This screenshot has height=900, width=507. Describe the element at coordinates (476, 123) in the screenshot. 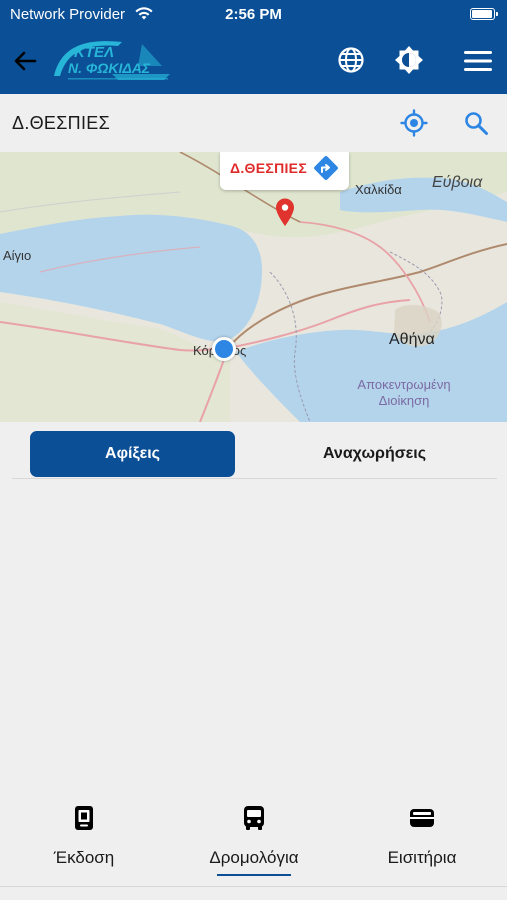

I see `search-icon` at that location.